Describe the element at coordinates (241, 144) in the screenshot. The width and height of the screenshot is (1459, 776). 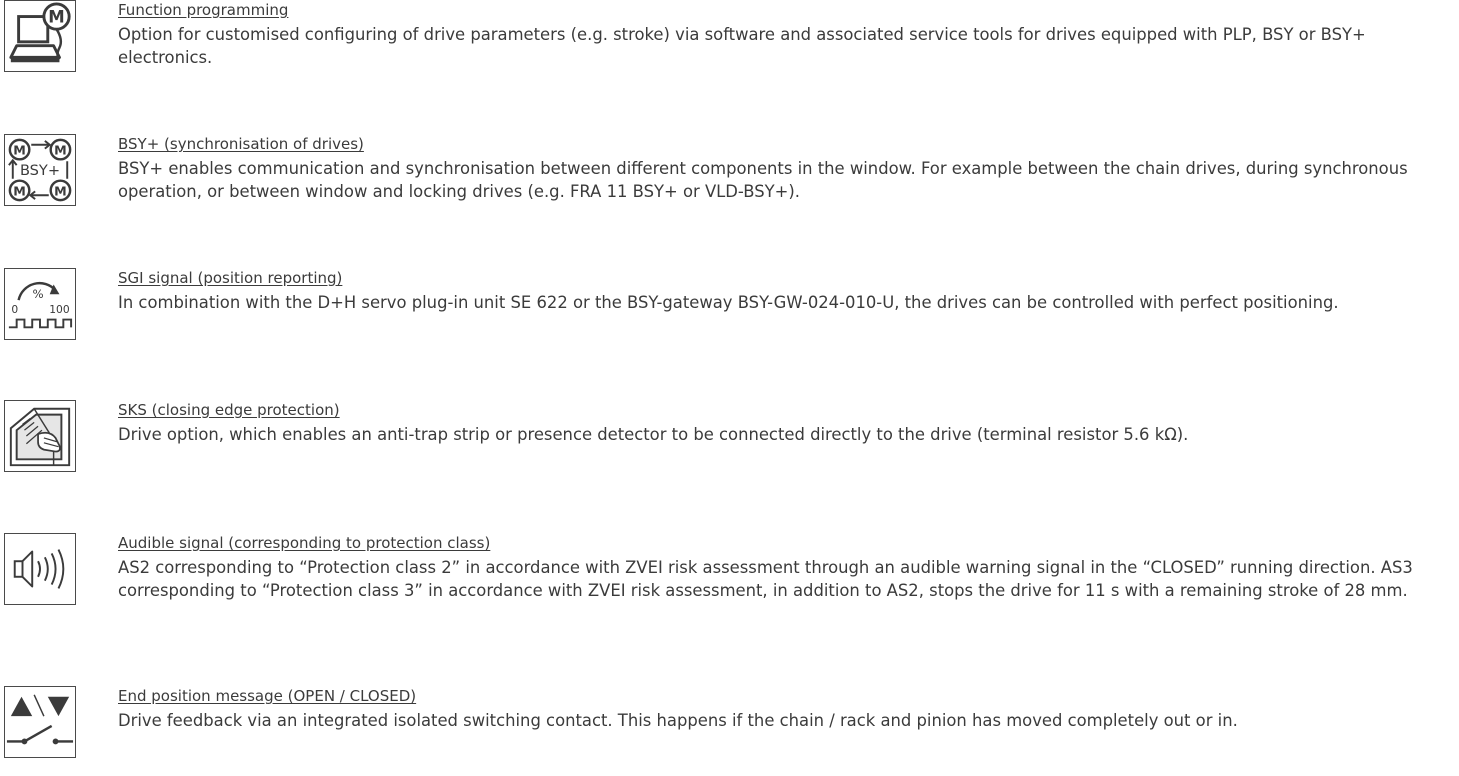
I see `item-title: BSY+ (synchronisation of drives)` at that location.